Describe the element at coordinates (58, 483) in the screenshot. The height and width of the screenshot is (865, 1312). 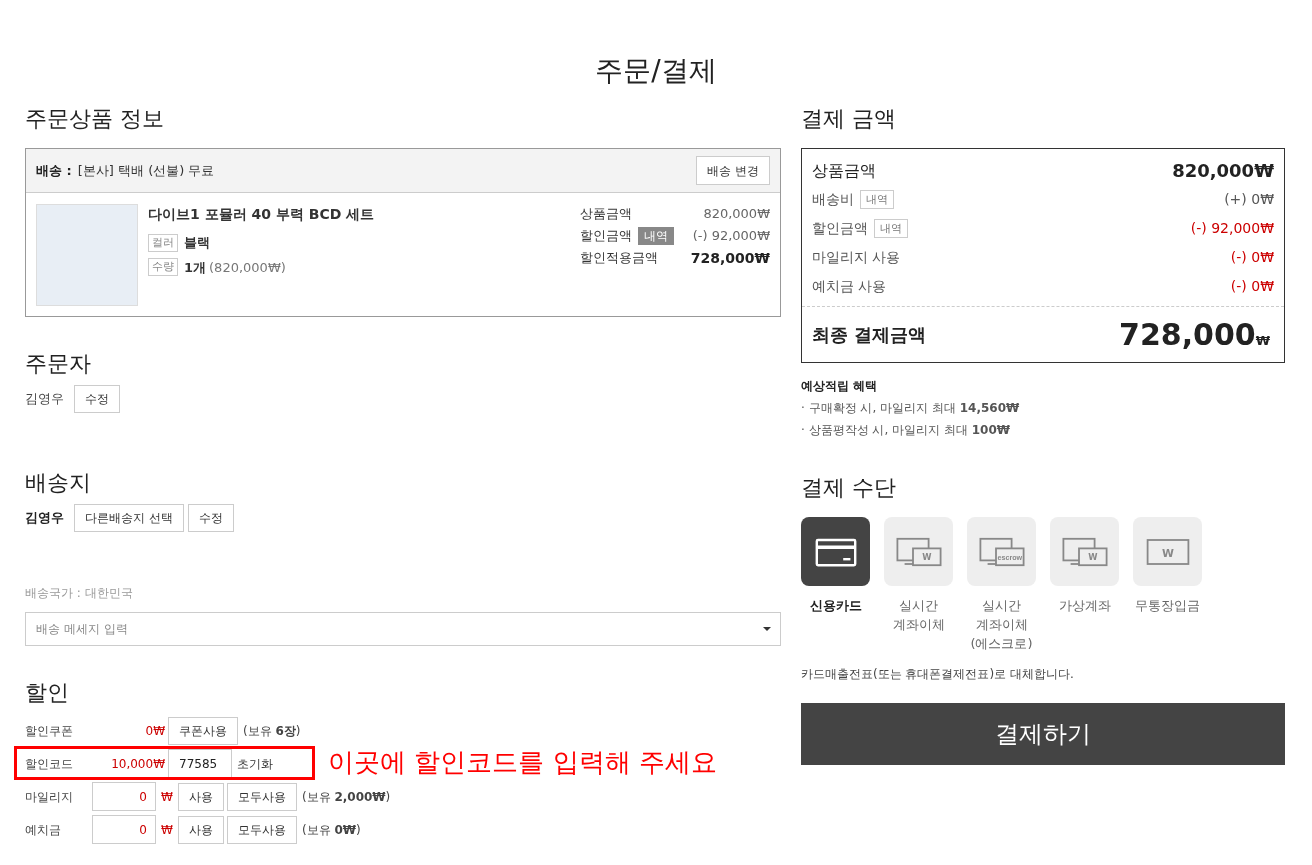
I see `section-heading: 배송지` at that location.